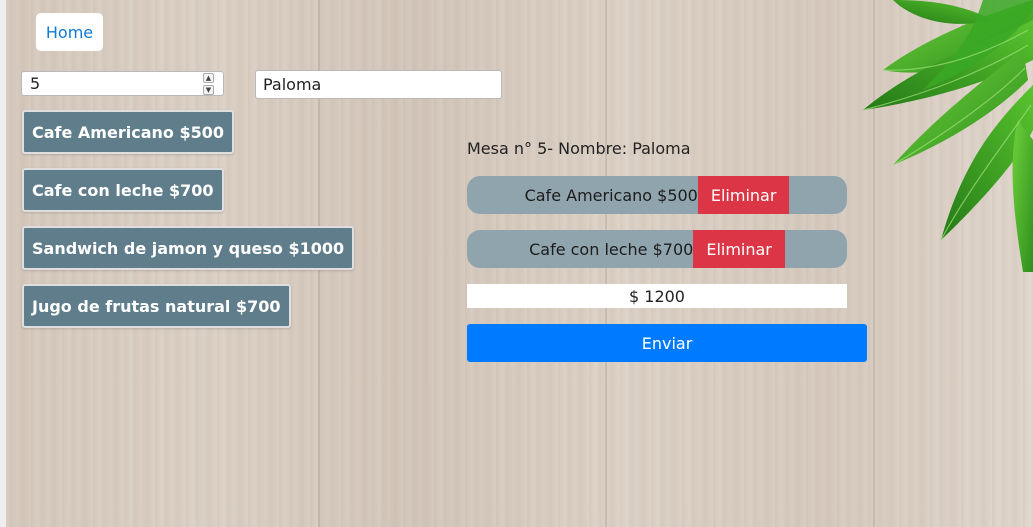  I want to click on order-heading: Mesa n° 5- Nombre: Paloma, so click(579, 148).